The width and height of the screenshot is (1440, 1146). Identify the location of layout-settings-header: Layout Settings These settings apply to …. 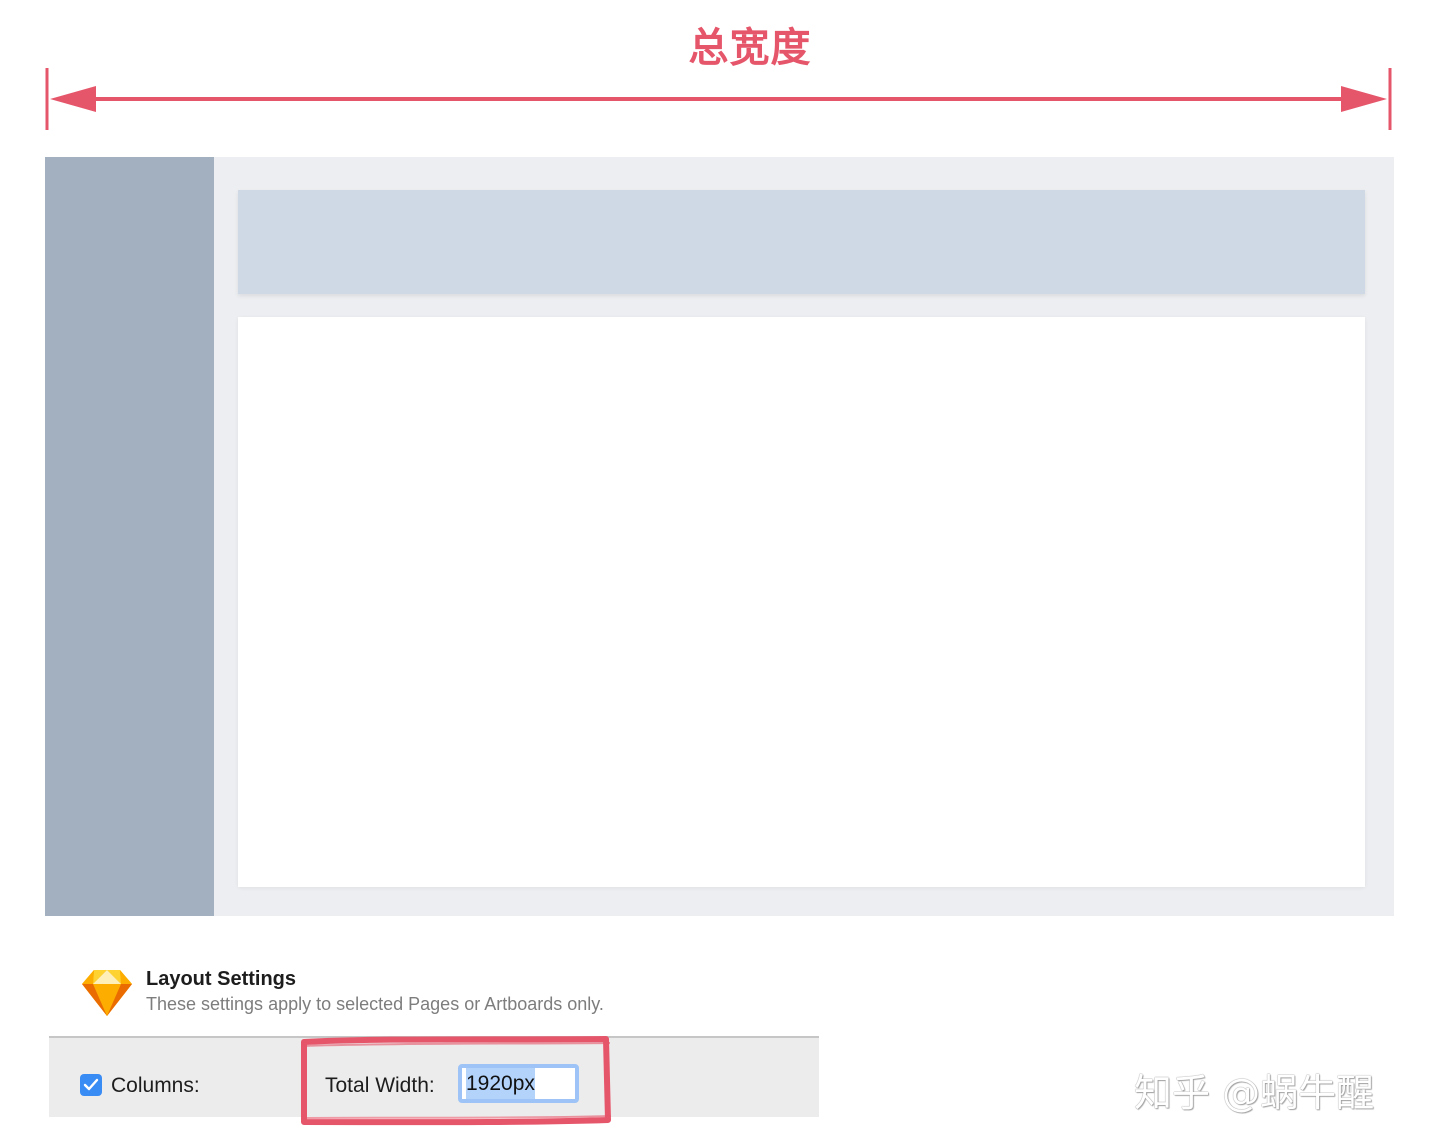
(460, 992).